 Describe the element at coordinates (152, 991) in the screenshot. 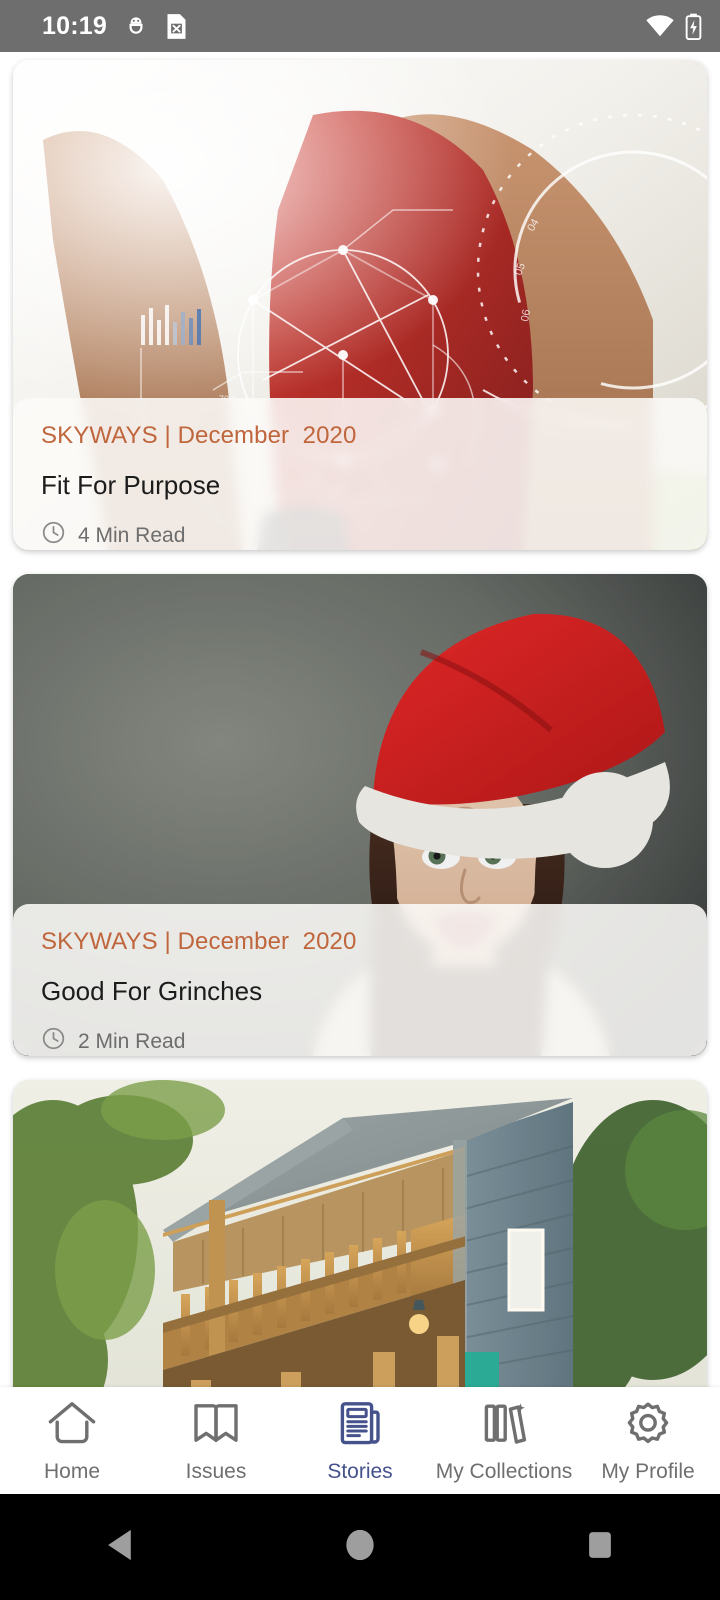

I see `story-title: Good For Grinches` at that location.